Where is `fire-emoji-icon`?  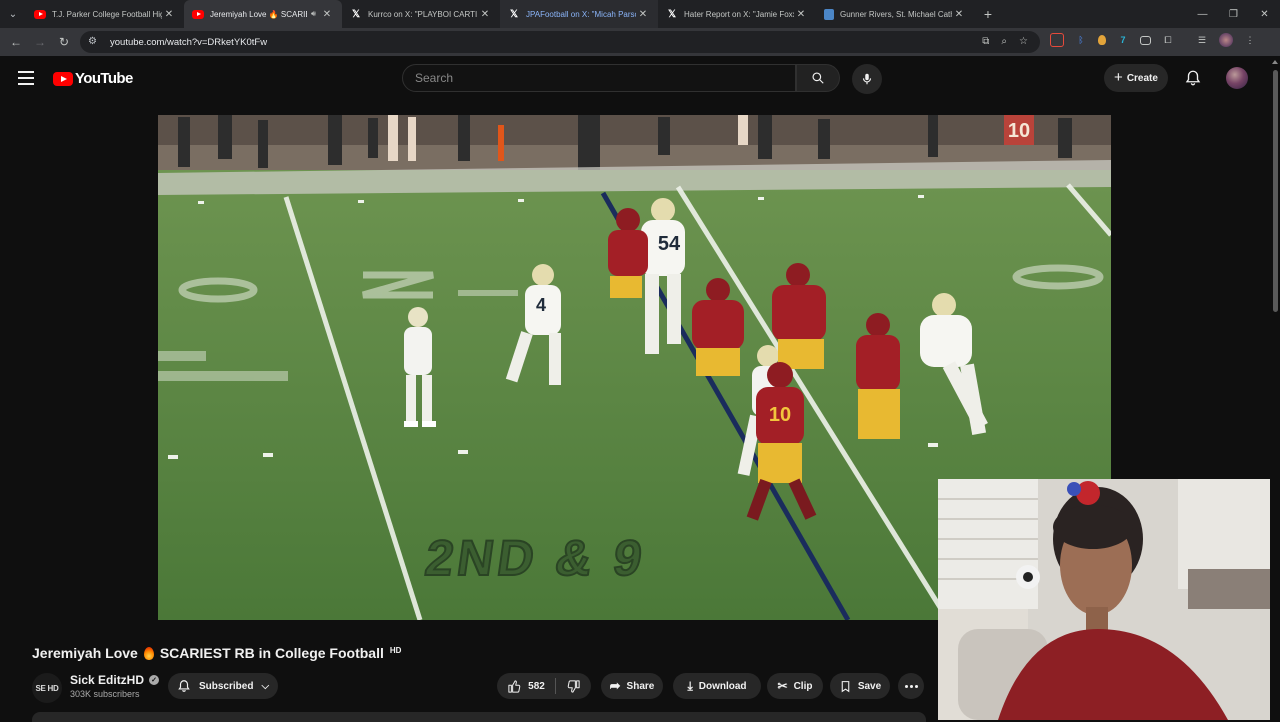 fire-emoji-icon is located at coordinates (148, 653).